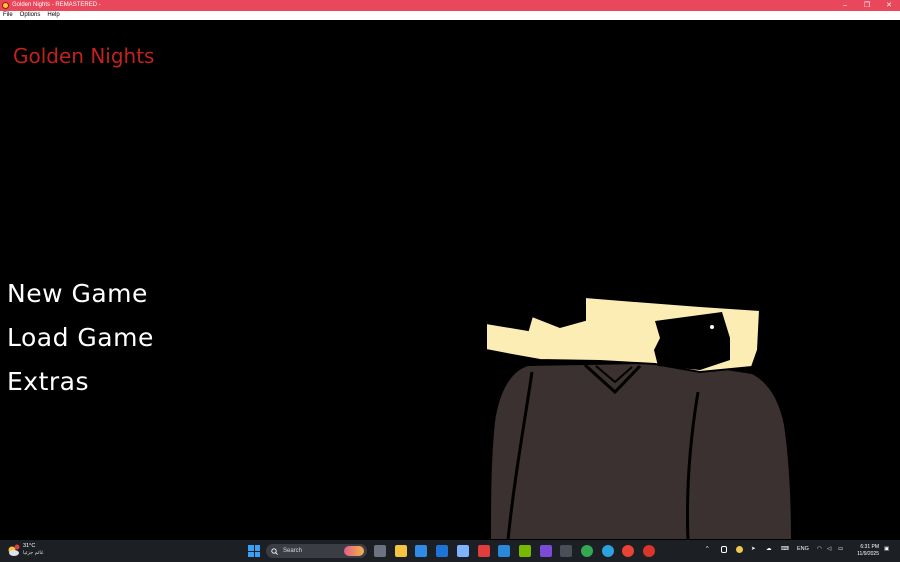 Image resolution: width=900 pixels, height=562 pixels. I want to click on search-icon, so click(274, 551).